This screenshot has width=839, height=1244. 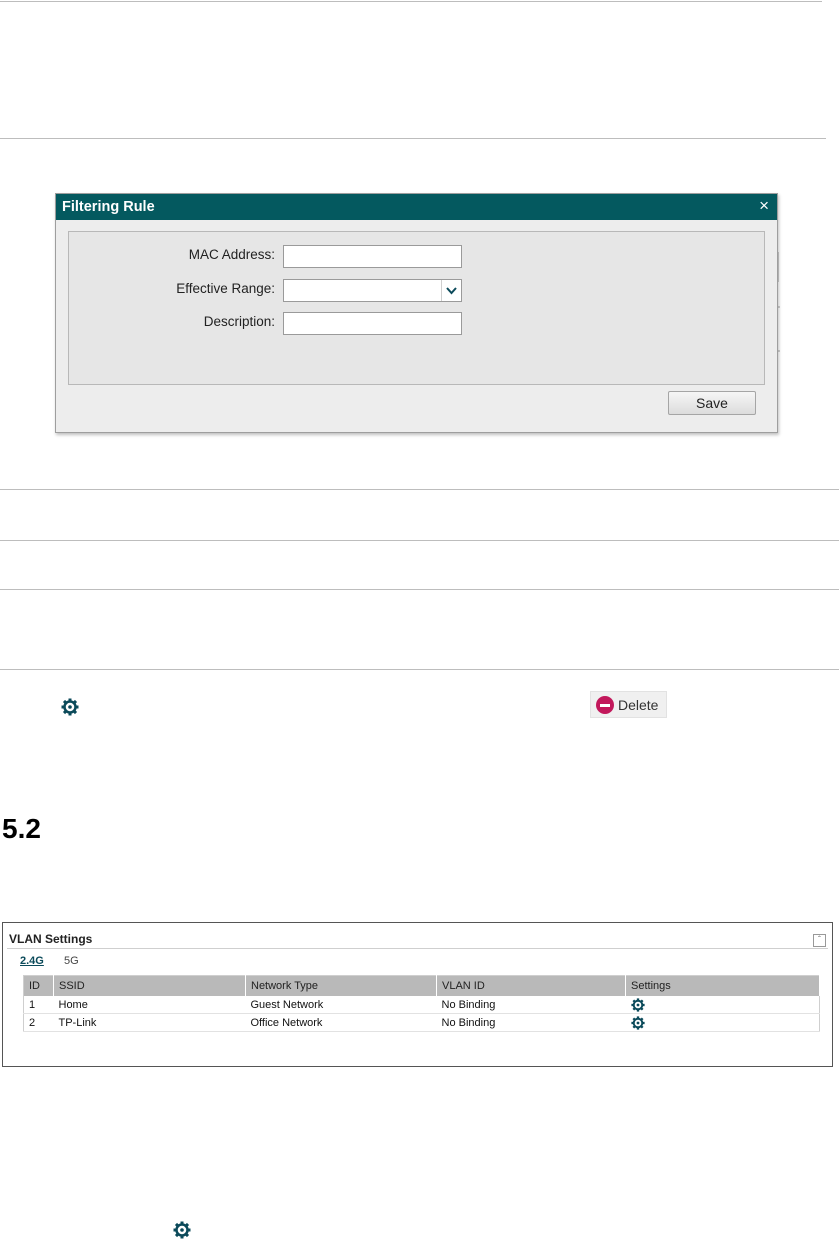 I want to click on row-ssid: Home, so click(x=149, y=1005).